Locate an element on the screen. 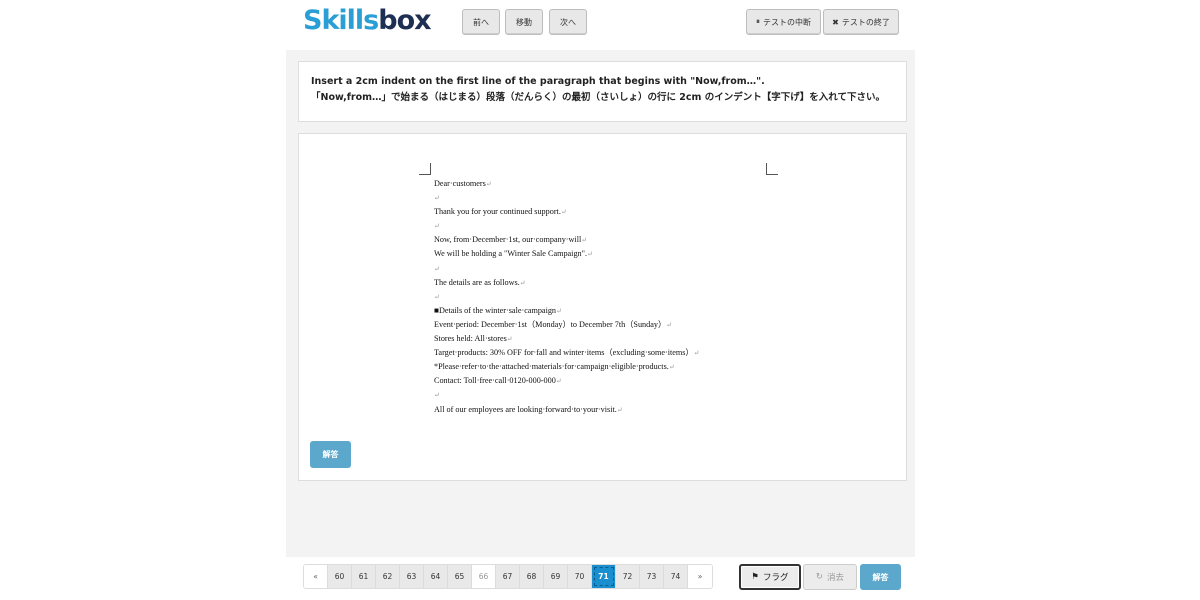 Image resolution: width=1200 pixels, height=600 pixels. refresh-icon: ↻ is located at coordinates (819, 577).